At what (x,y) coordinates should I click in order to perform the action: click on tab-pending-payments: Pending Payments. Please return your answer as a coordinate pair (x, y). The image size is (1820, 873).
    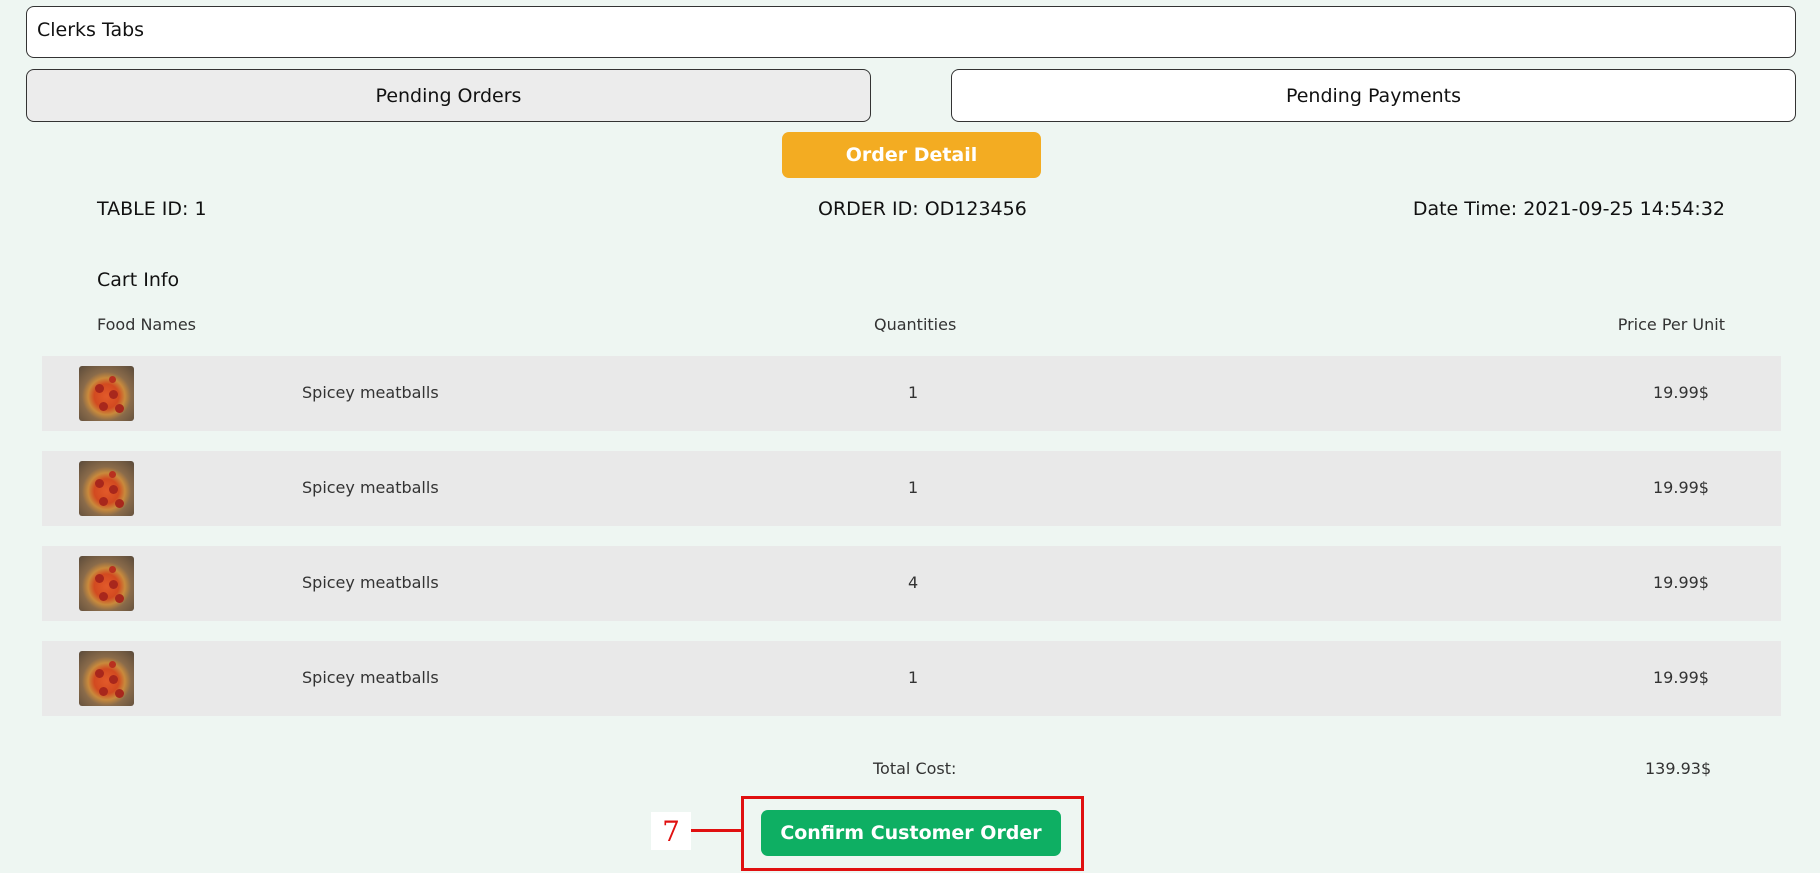
    Looking at the image, I should click on (1373, 95).